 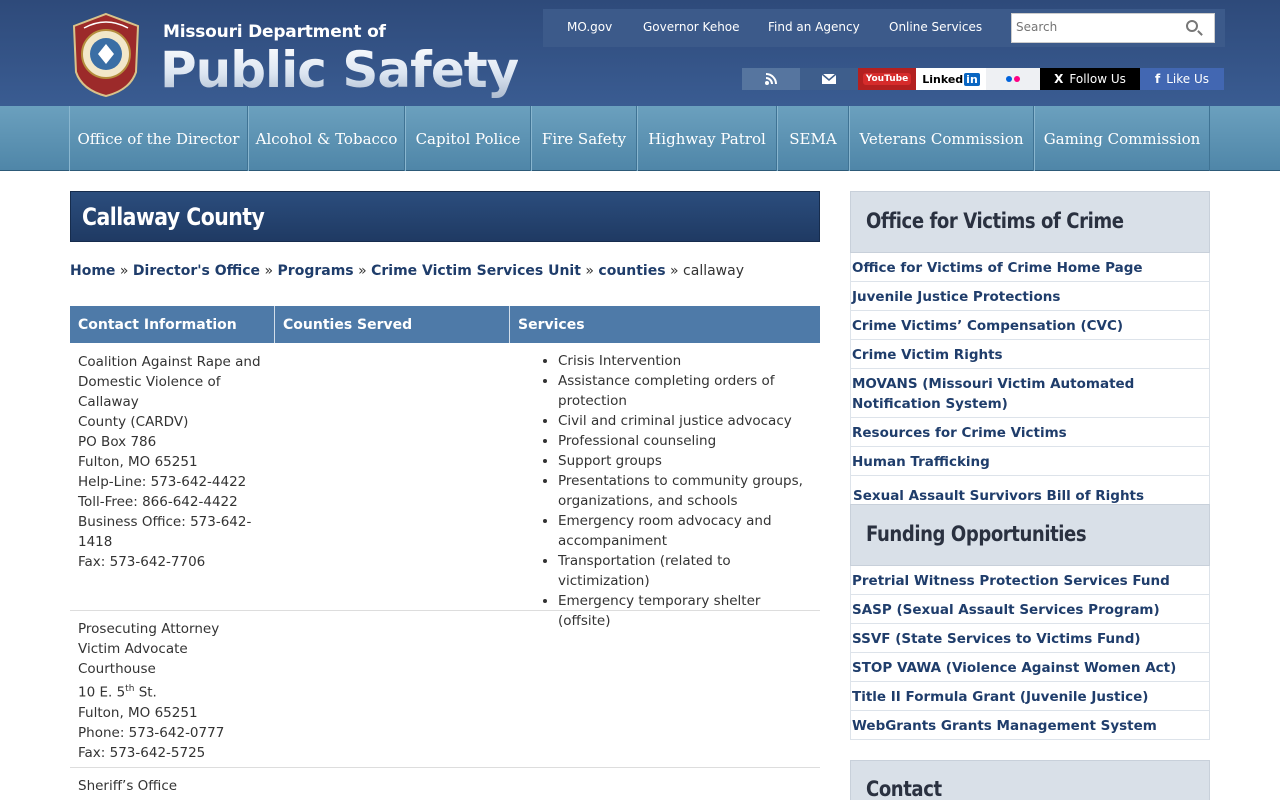 I want to click on contact-line: 1418, so click(x=95, y=542).